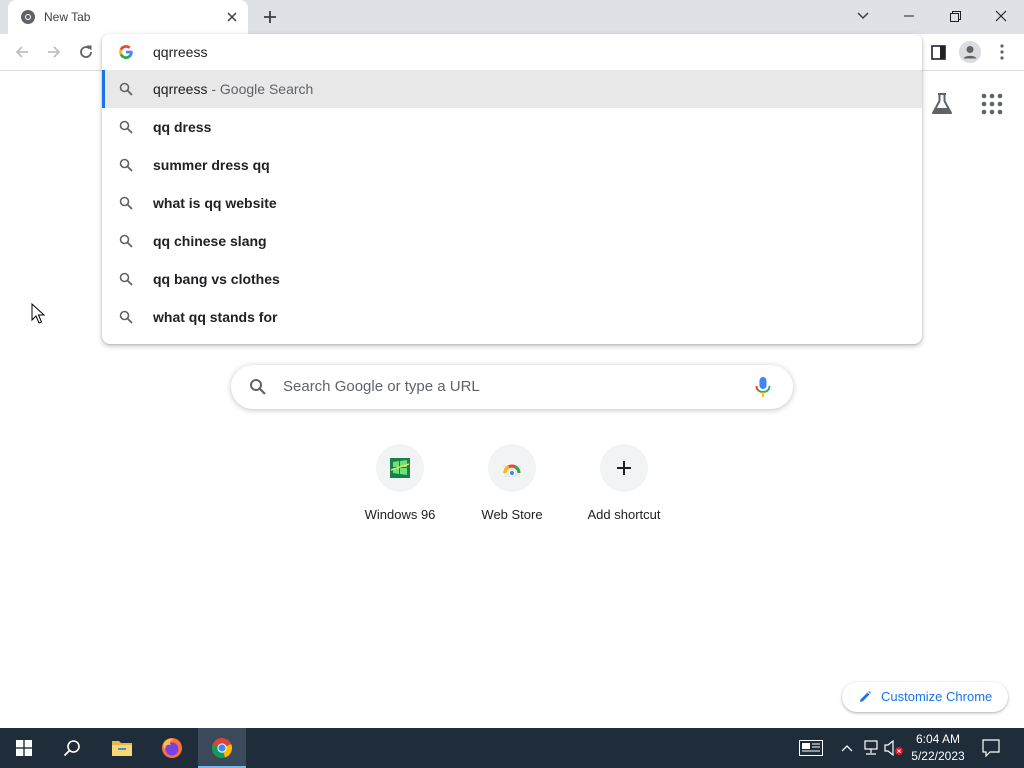 This screenshot has width=1024, height=768. I want to click on suggestion-row: qq dress, so click(512, 127).